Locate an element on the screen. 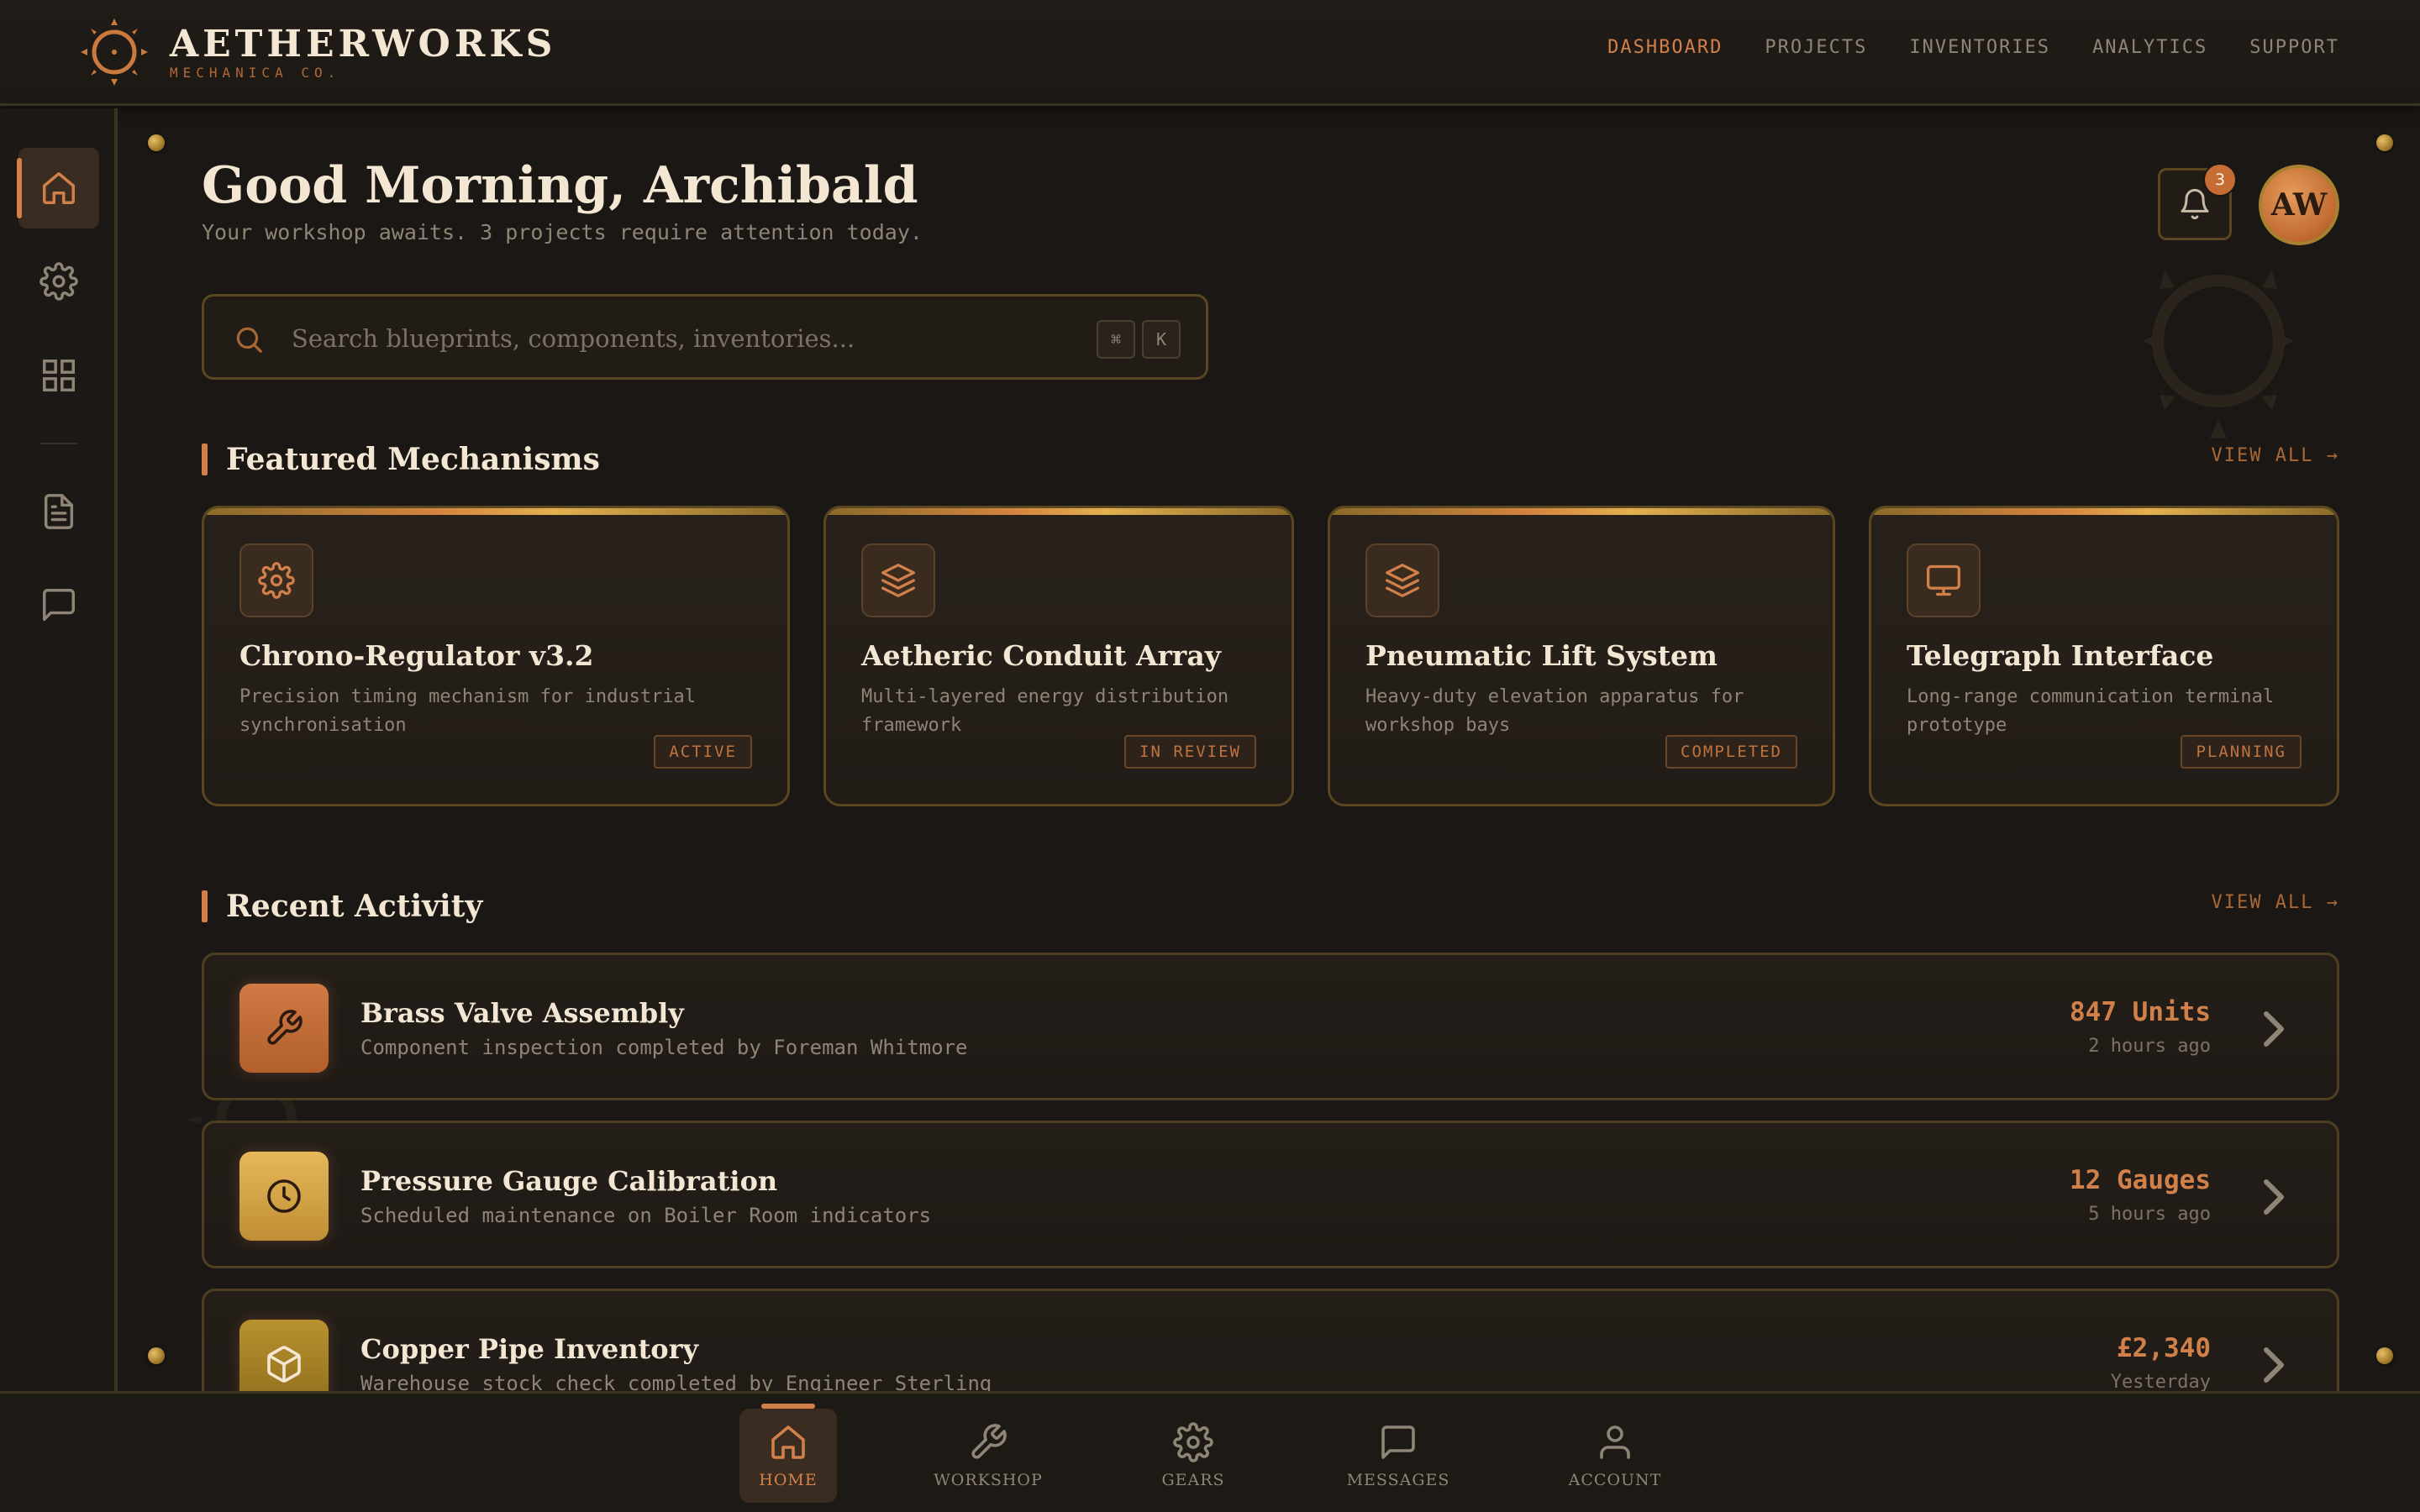  rail-item-documents is located at coordinates (58, 511).